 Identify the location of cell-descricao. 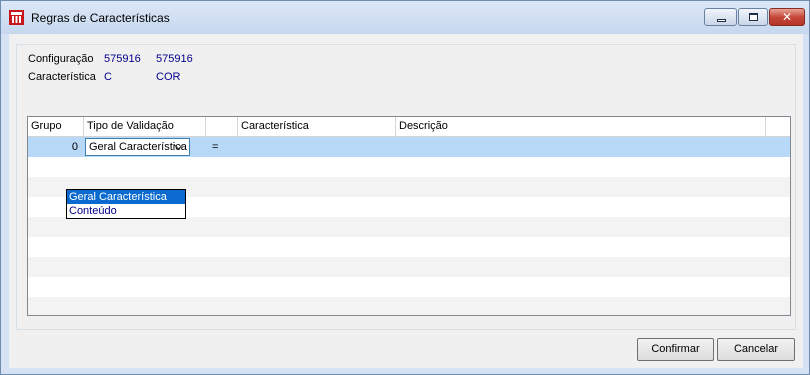
(579, 147).